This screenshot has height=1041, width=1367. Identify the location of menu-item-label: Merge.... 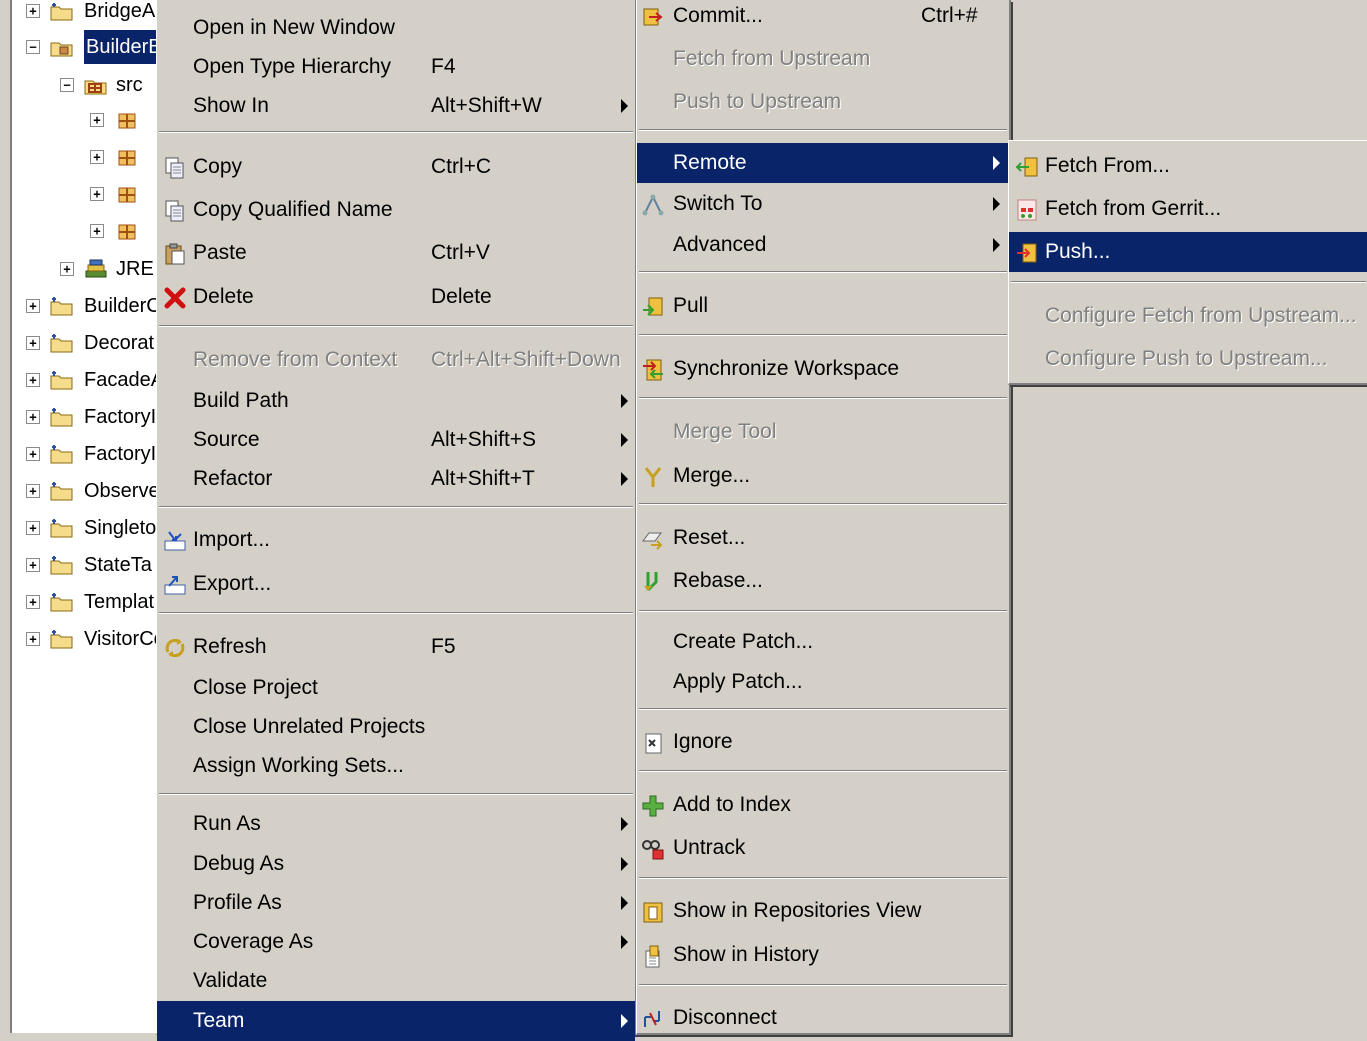
(712, 475).